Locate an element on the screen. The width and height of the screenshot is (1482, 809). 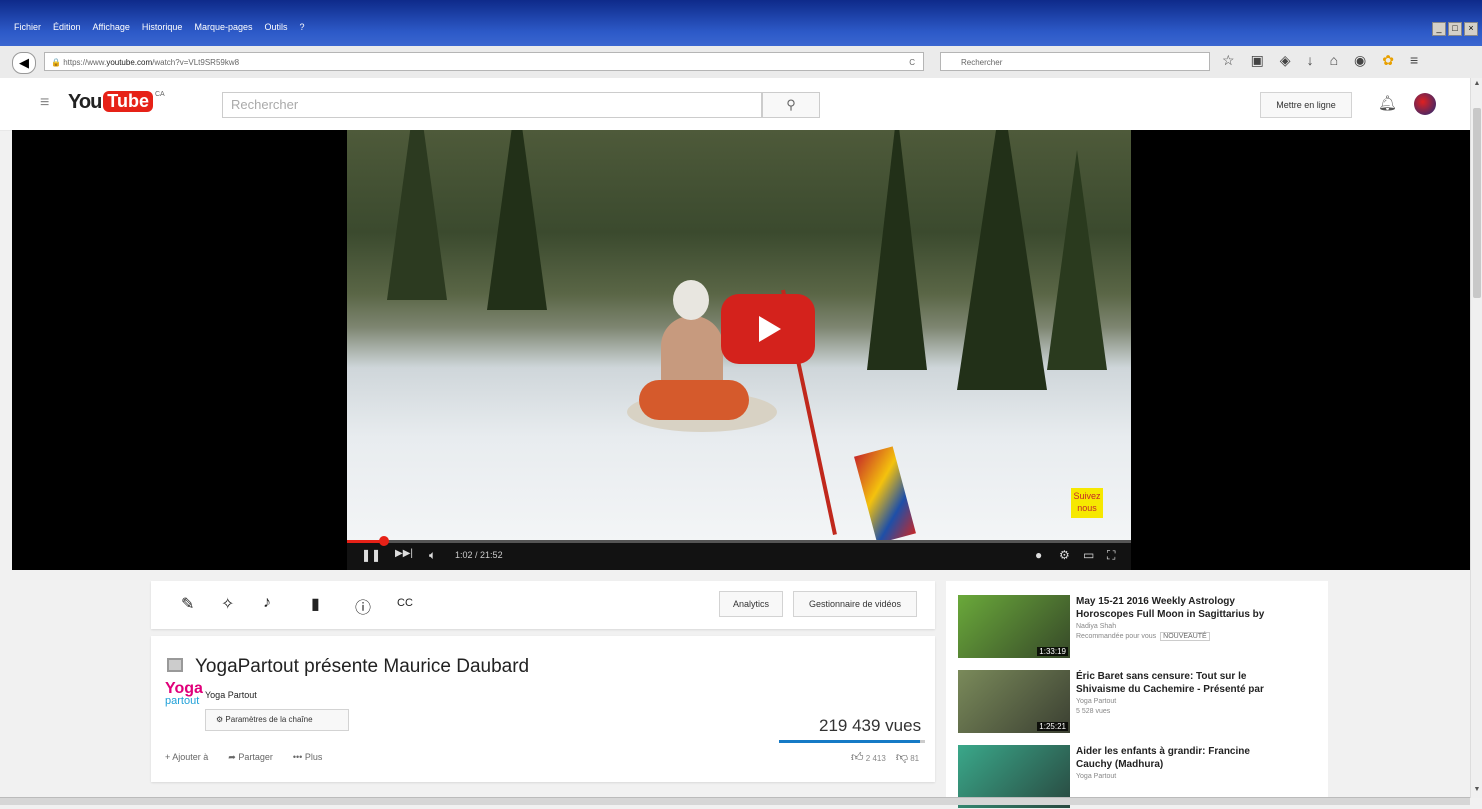
dislike-button: 👎︎ 81 is located at coordinates (907, 757).